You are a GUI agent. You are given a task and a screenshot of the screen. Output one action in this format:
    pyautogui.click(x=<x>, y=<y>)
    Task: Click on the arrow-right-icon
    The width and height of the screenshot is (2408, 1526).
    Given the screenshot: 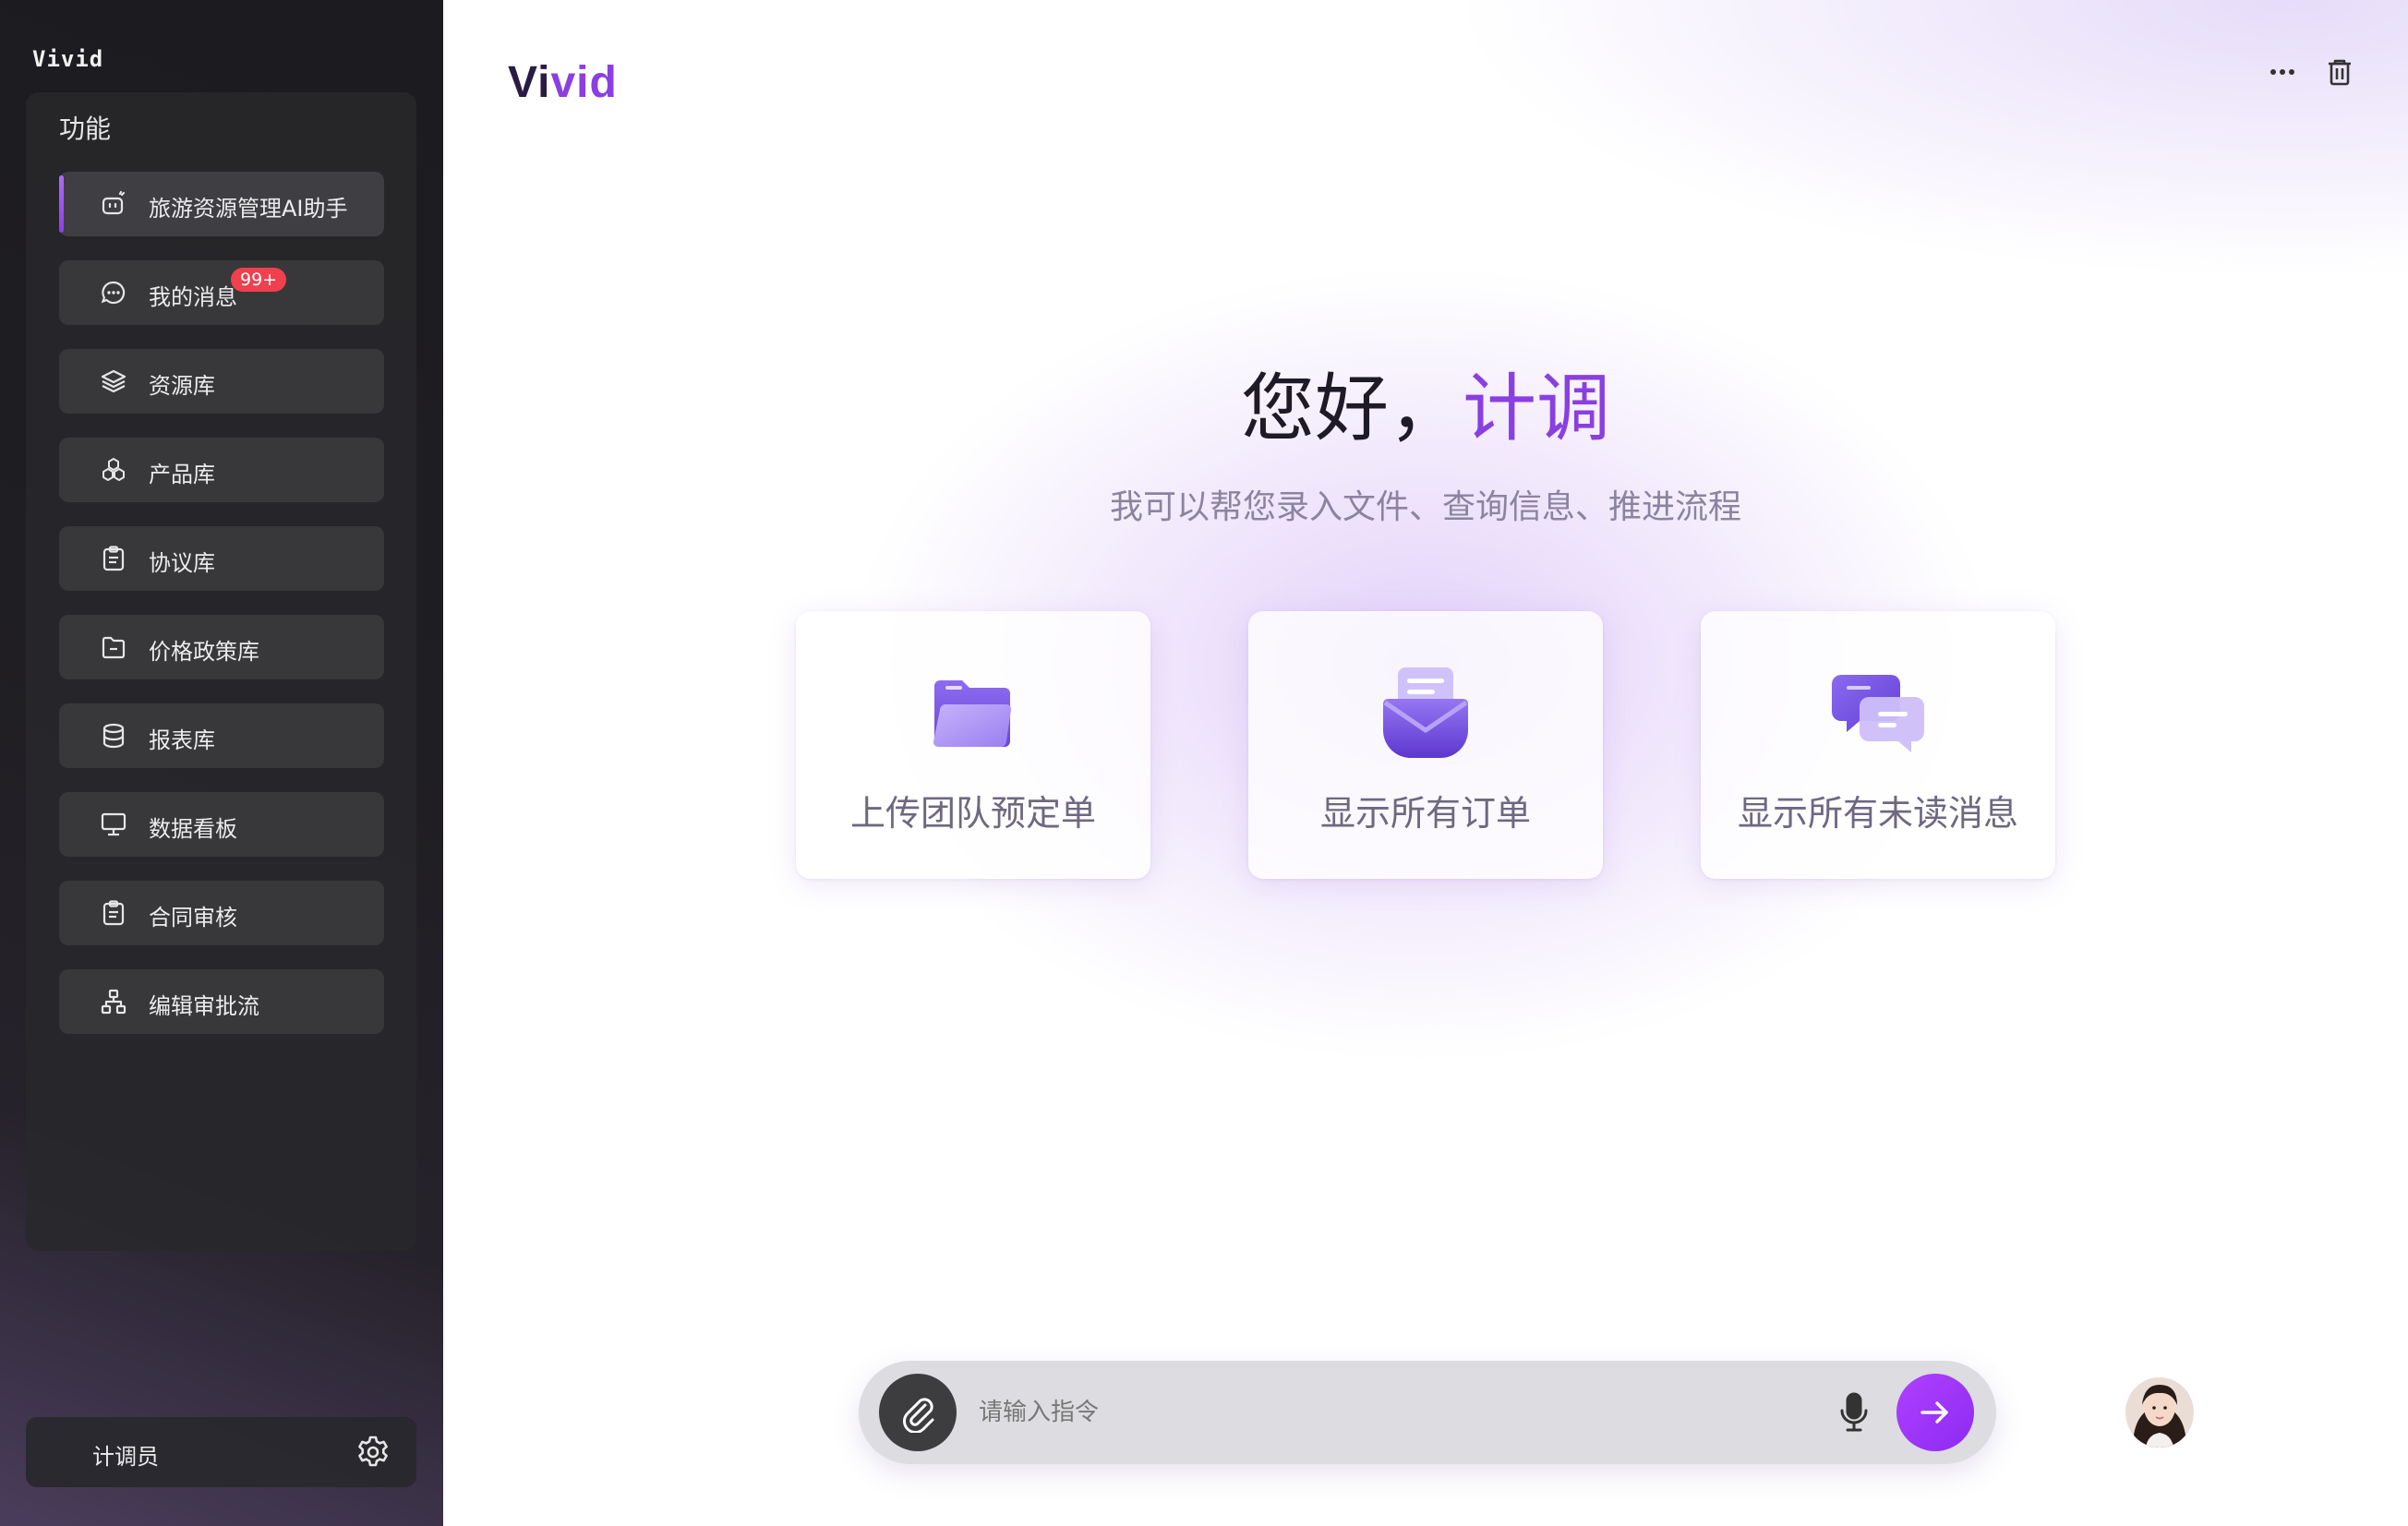 What is the action you would take?
    pyautogui.click(x=1934, y=1412)
    